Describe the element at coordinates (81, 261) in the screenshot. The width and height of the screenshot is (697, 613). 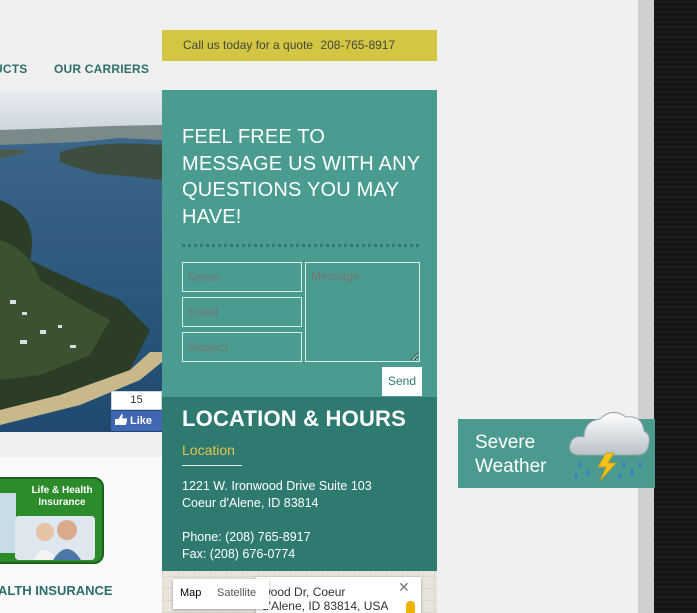
I see `hero-lake-photo` at that location.